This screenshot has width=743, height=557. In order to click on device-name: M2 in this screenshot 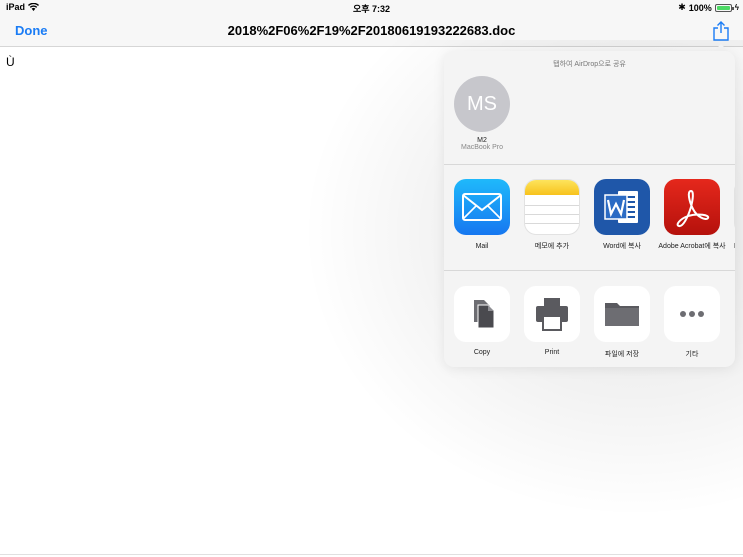, I will do `click(482, 140)`.